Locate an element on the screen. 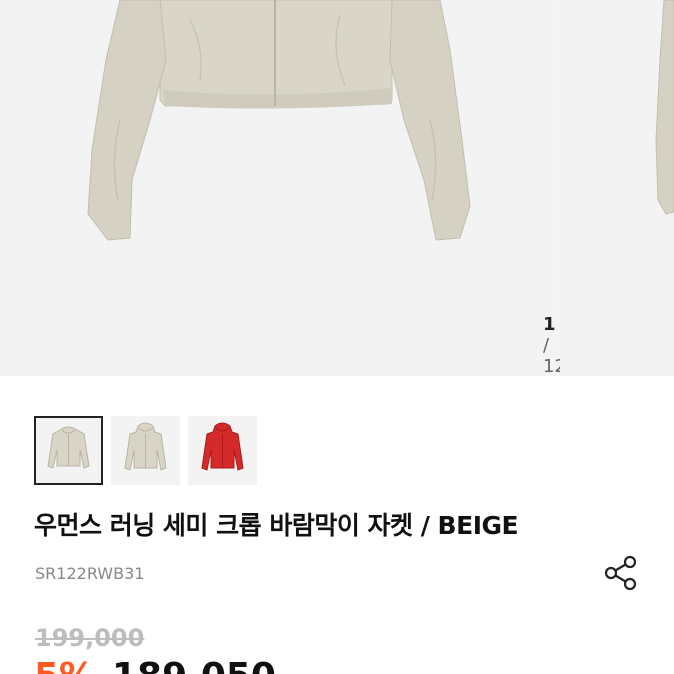 This screenshot has width=674, height=674. thumbnail-strip is located at coordinates (145, 450).